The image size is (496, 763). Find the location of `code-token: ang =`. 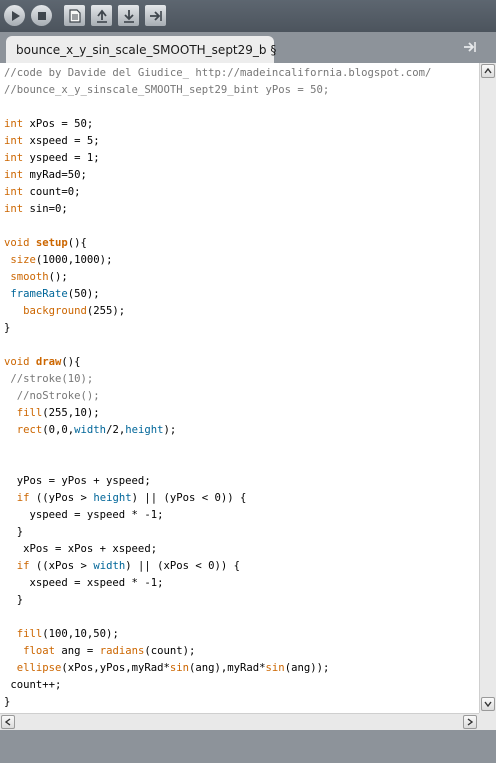

code-token: ang = is located at coordinates (77, 651).